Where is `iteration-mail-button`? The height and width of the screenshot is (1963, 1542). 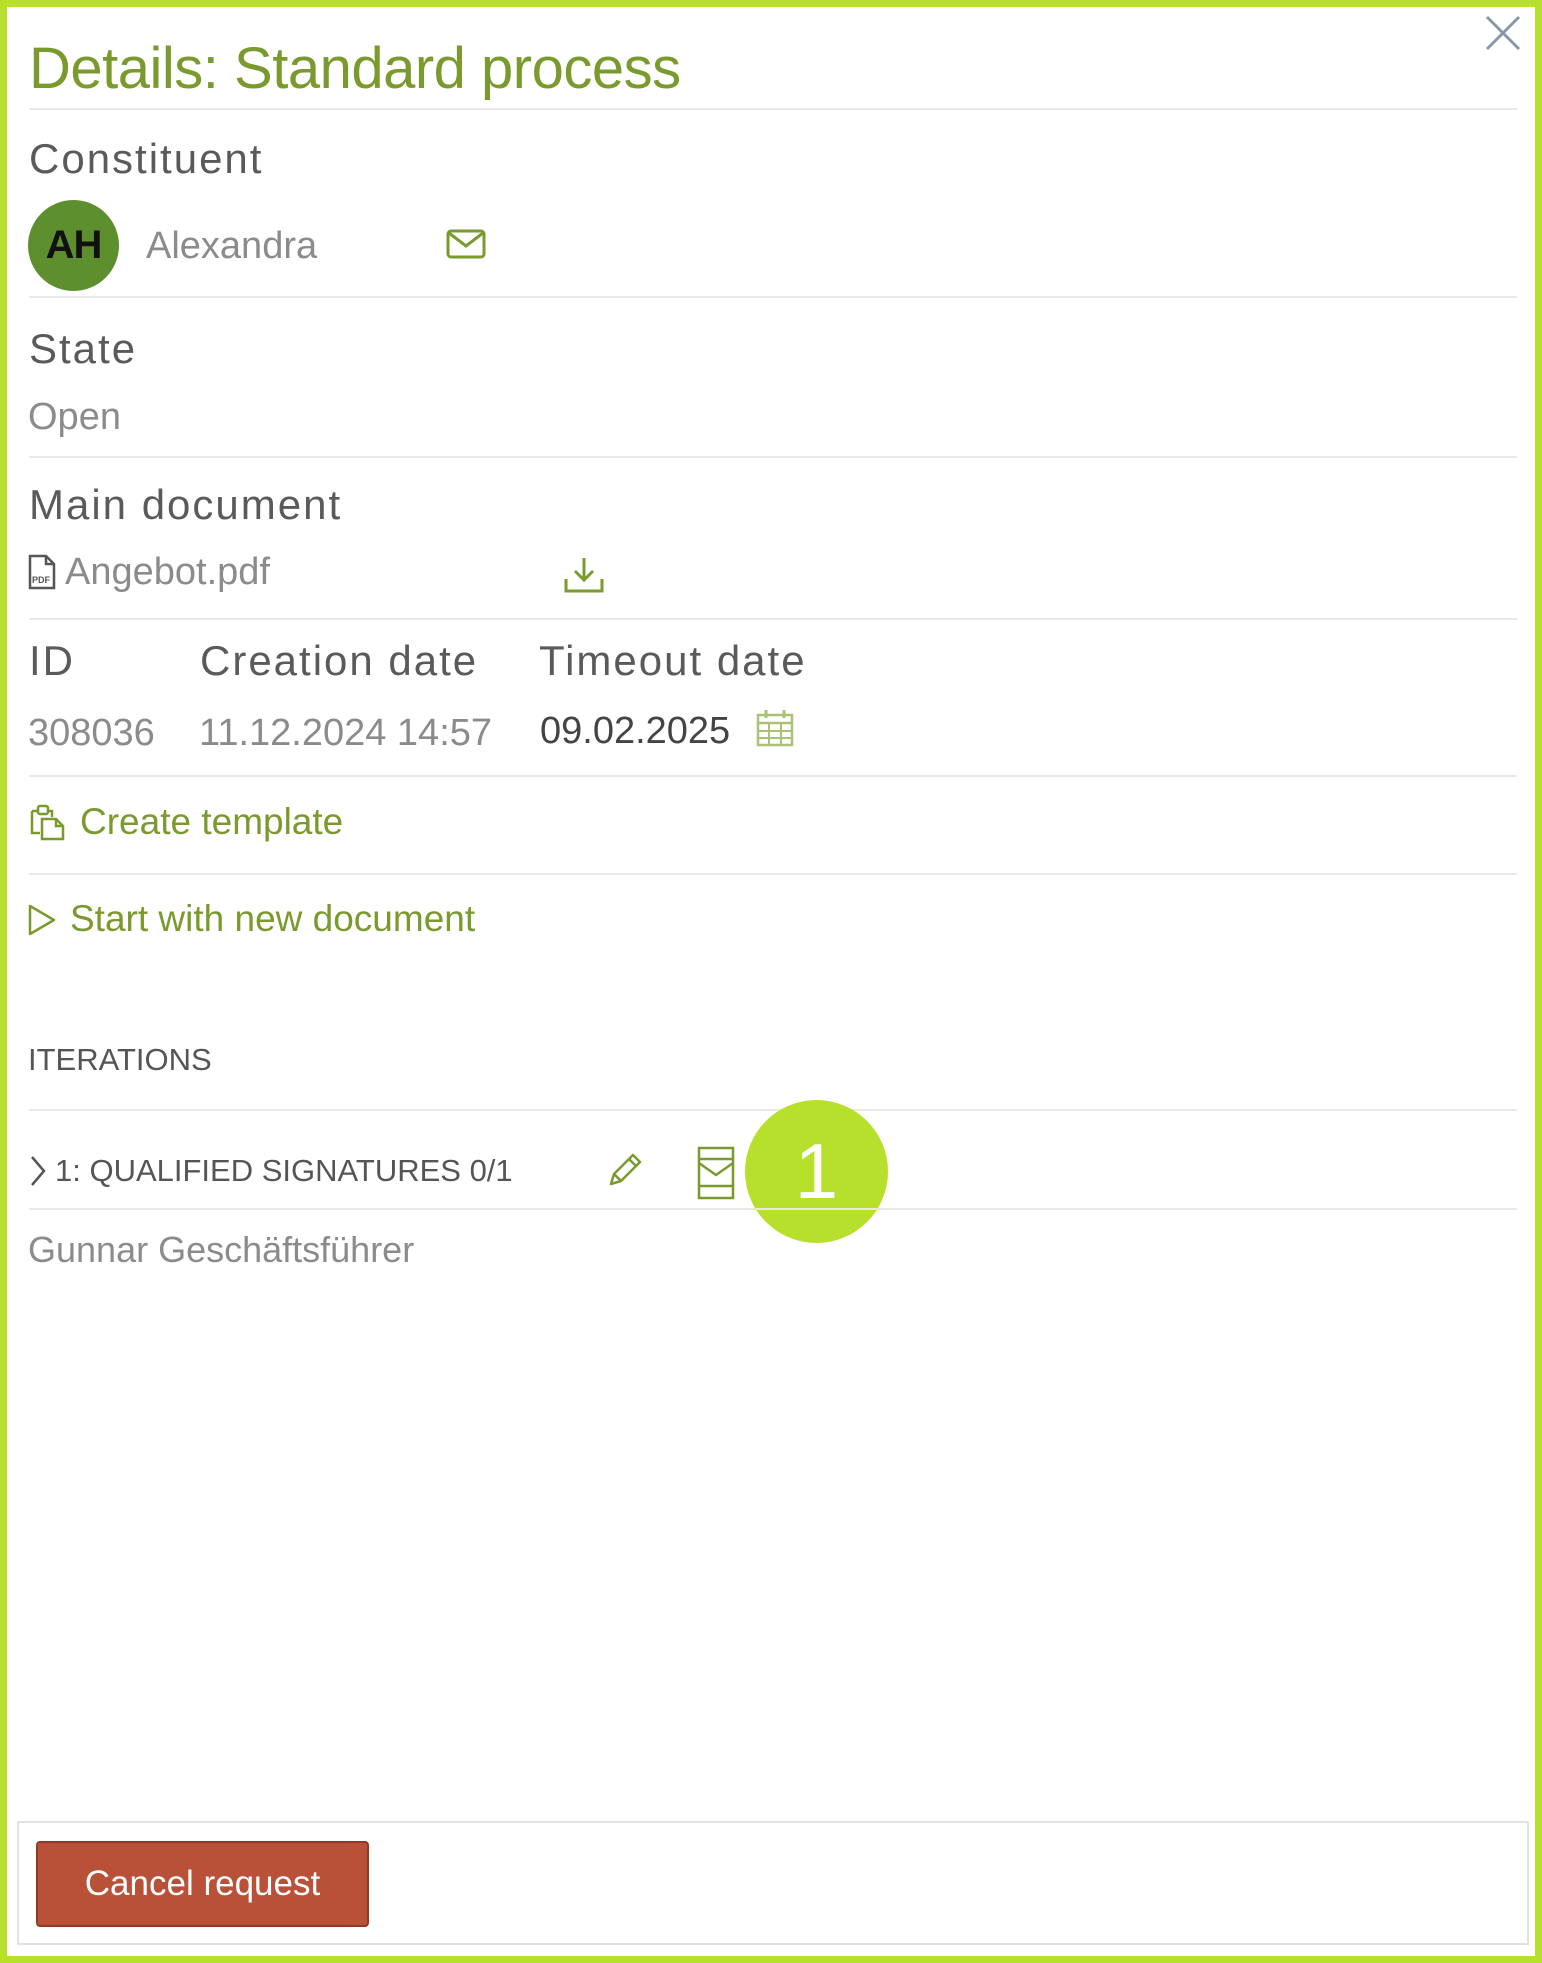 iteration-mail-button is located at coordinates (716, 1175).